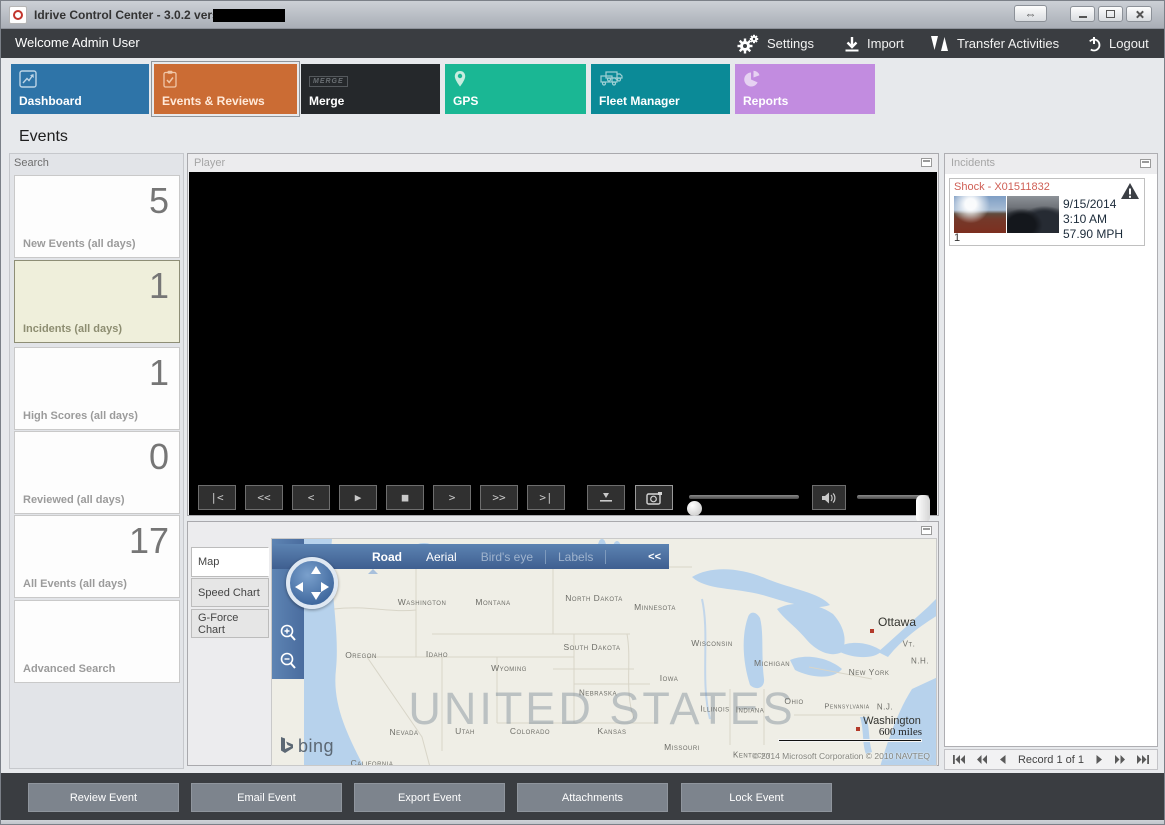 Image resolution: width=1165 pixels, height=825 pixels. I want to click on next-record-button, so click(1099, 759).